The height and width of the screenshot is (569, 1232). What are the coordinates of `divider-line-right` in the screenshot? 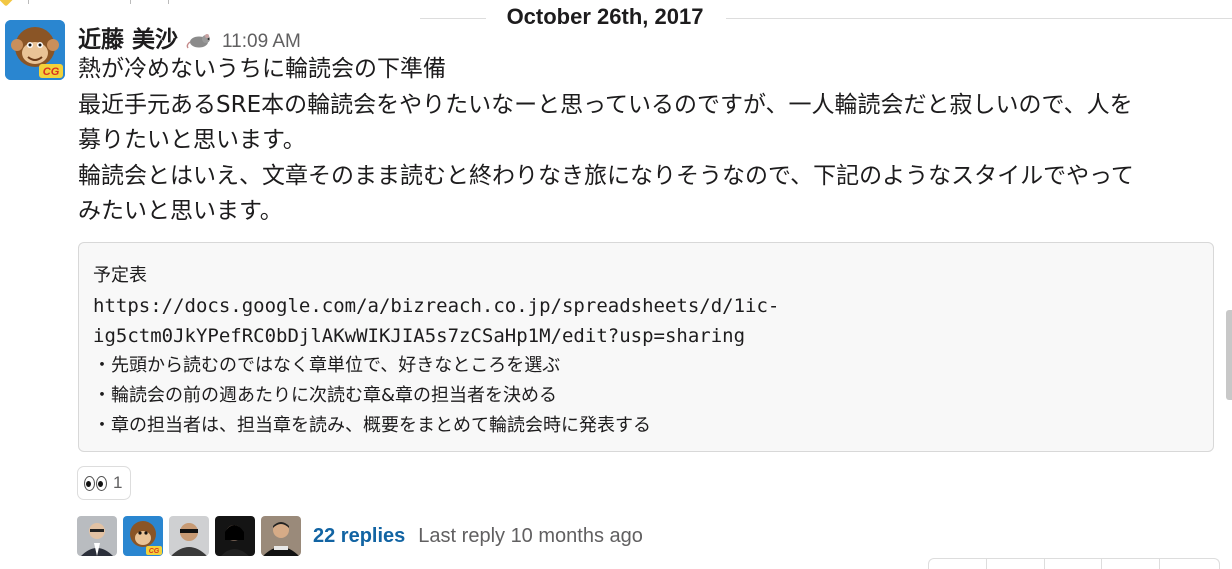 It's located at (979, 18).